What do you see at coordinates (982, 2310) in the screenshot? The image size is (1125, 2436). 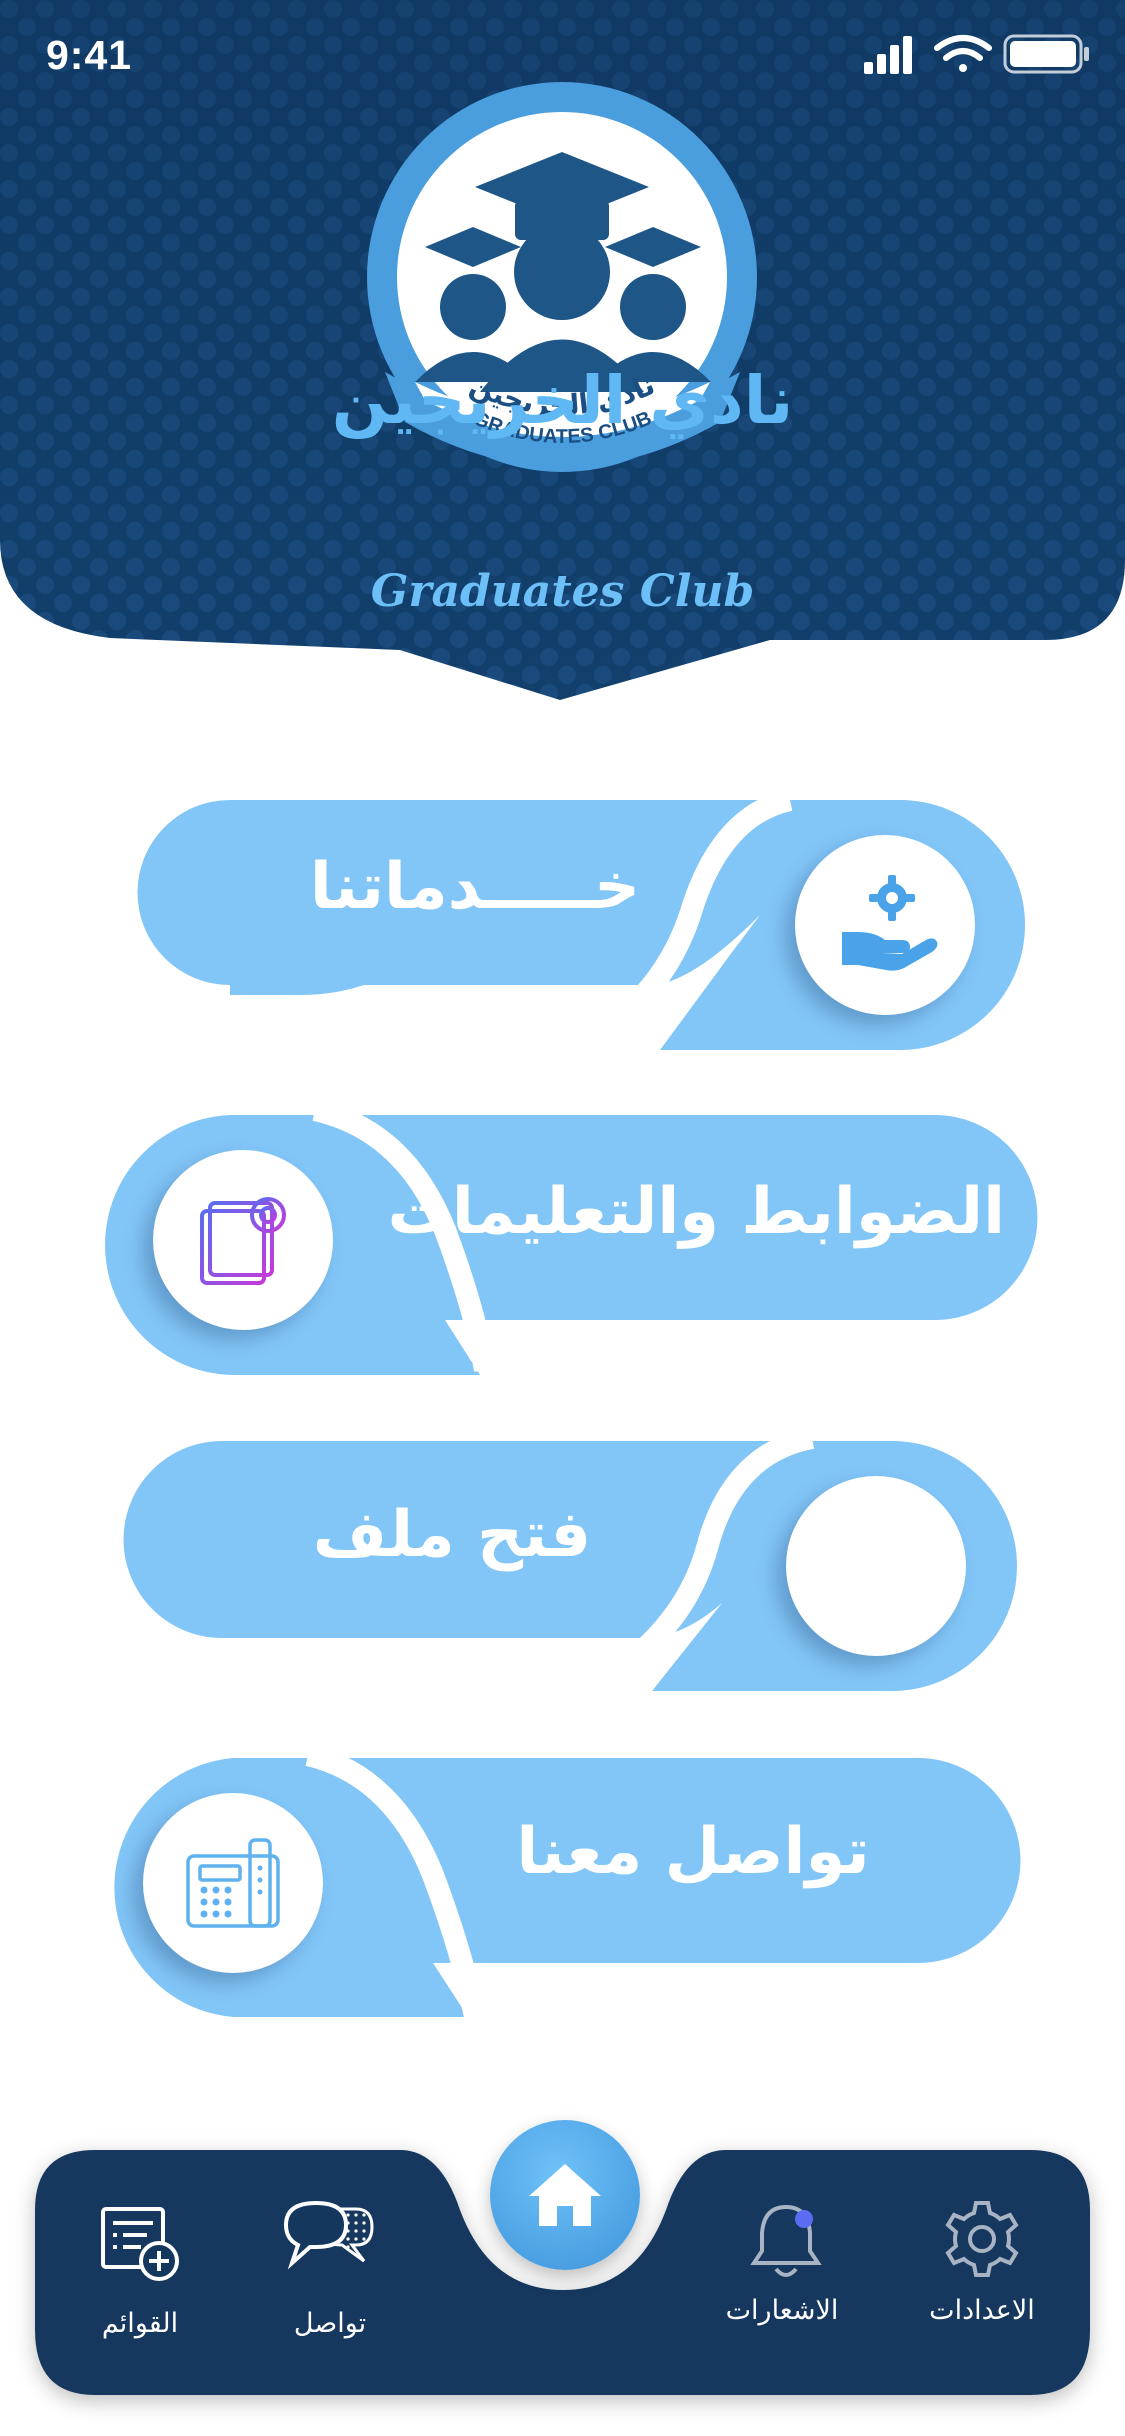 I see `nav-settings-label: الاعدادات` at bounding box center [982, 2310].